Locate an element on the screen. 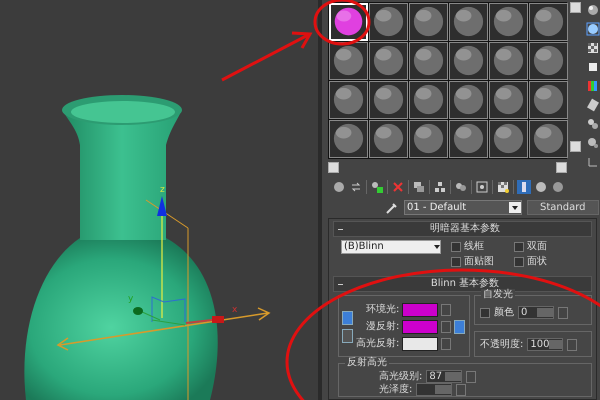 The image size is (600, 400). checkbox-label: 线框 is located at coordinates (474, 247).